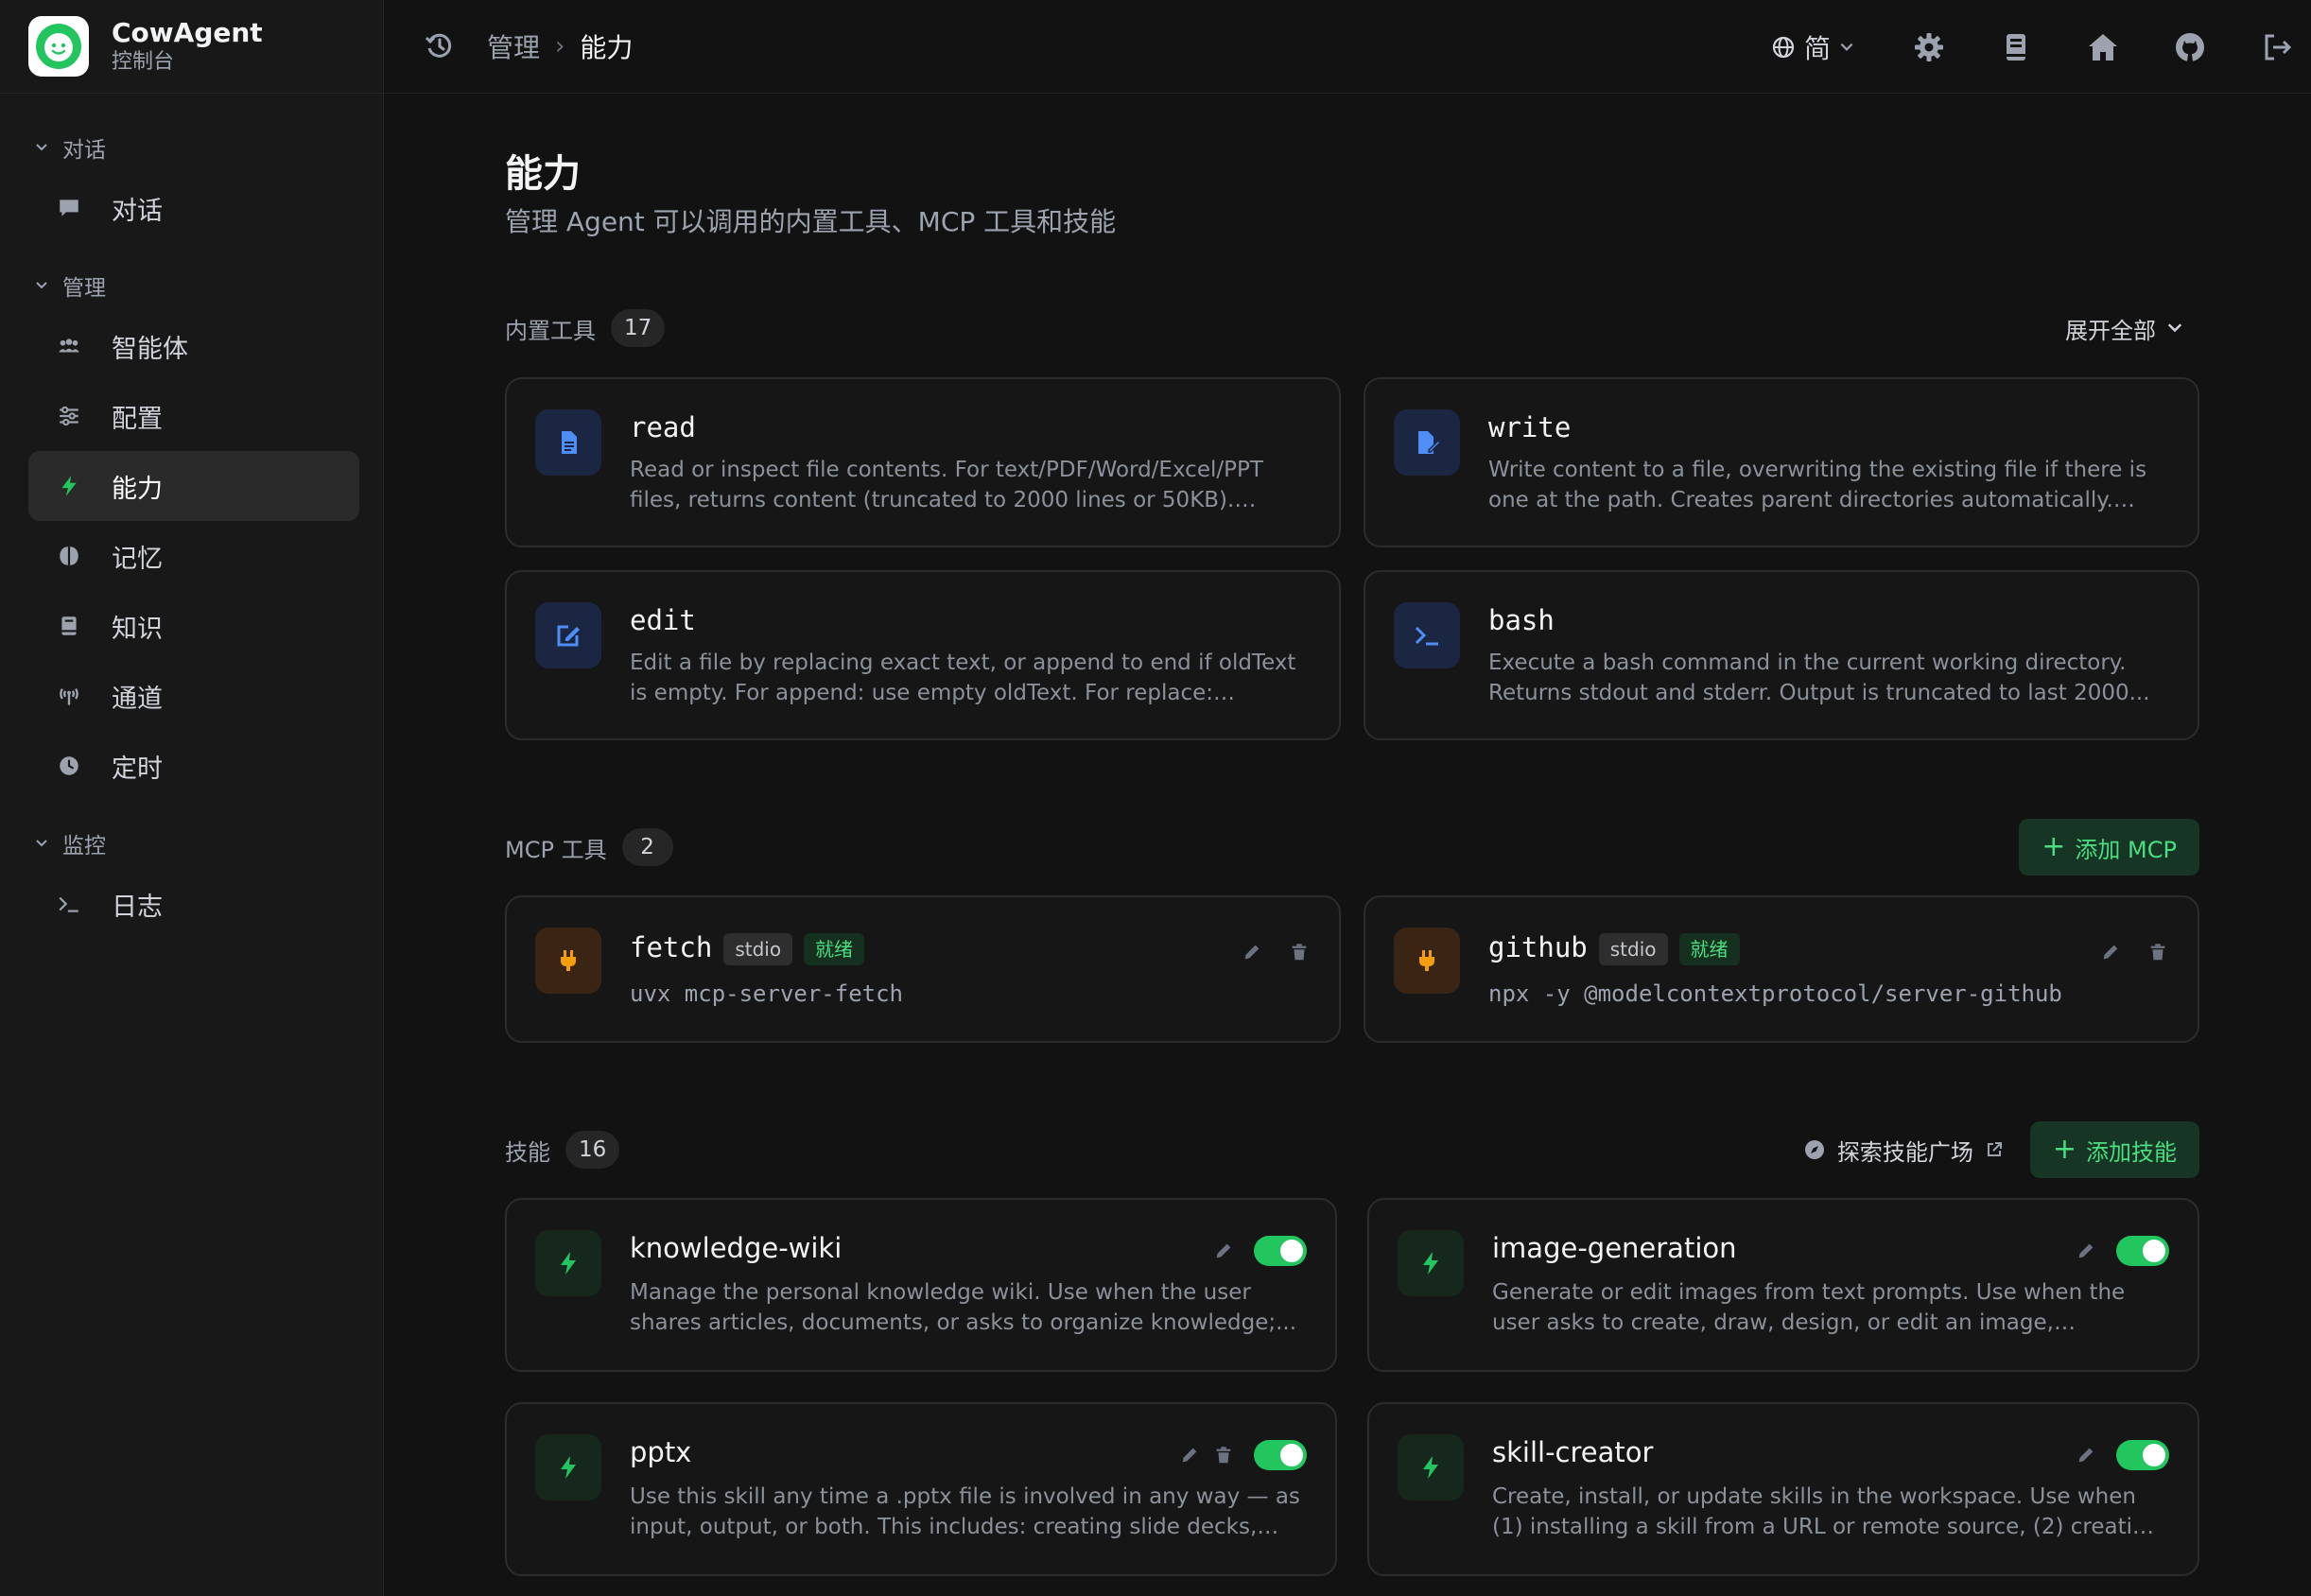 The height and width of the screenshot is (1596, 2311). Describe the element at coordinates (59, 47) in the screenshot. I see `cow-logo-icon` at that location.